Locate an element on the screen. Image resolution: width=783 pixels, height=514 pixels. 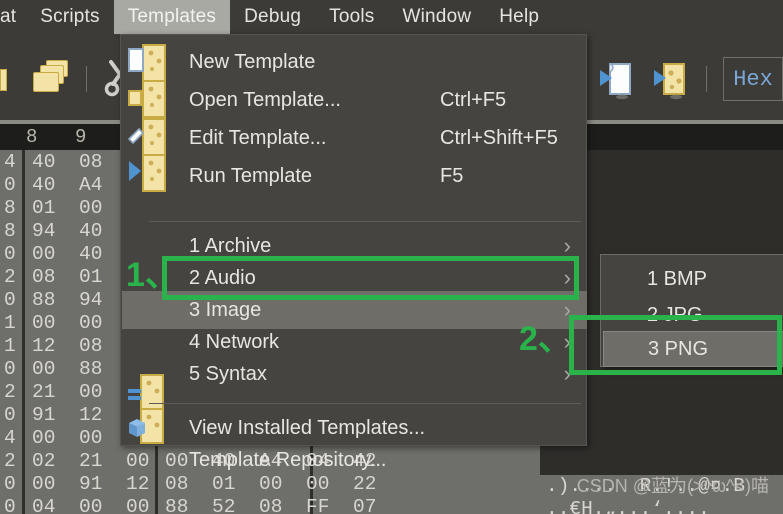
menu-help: Help is located at coordinates (519, 17).